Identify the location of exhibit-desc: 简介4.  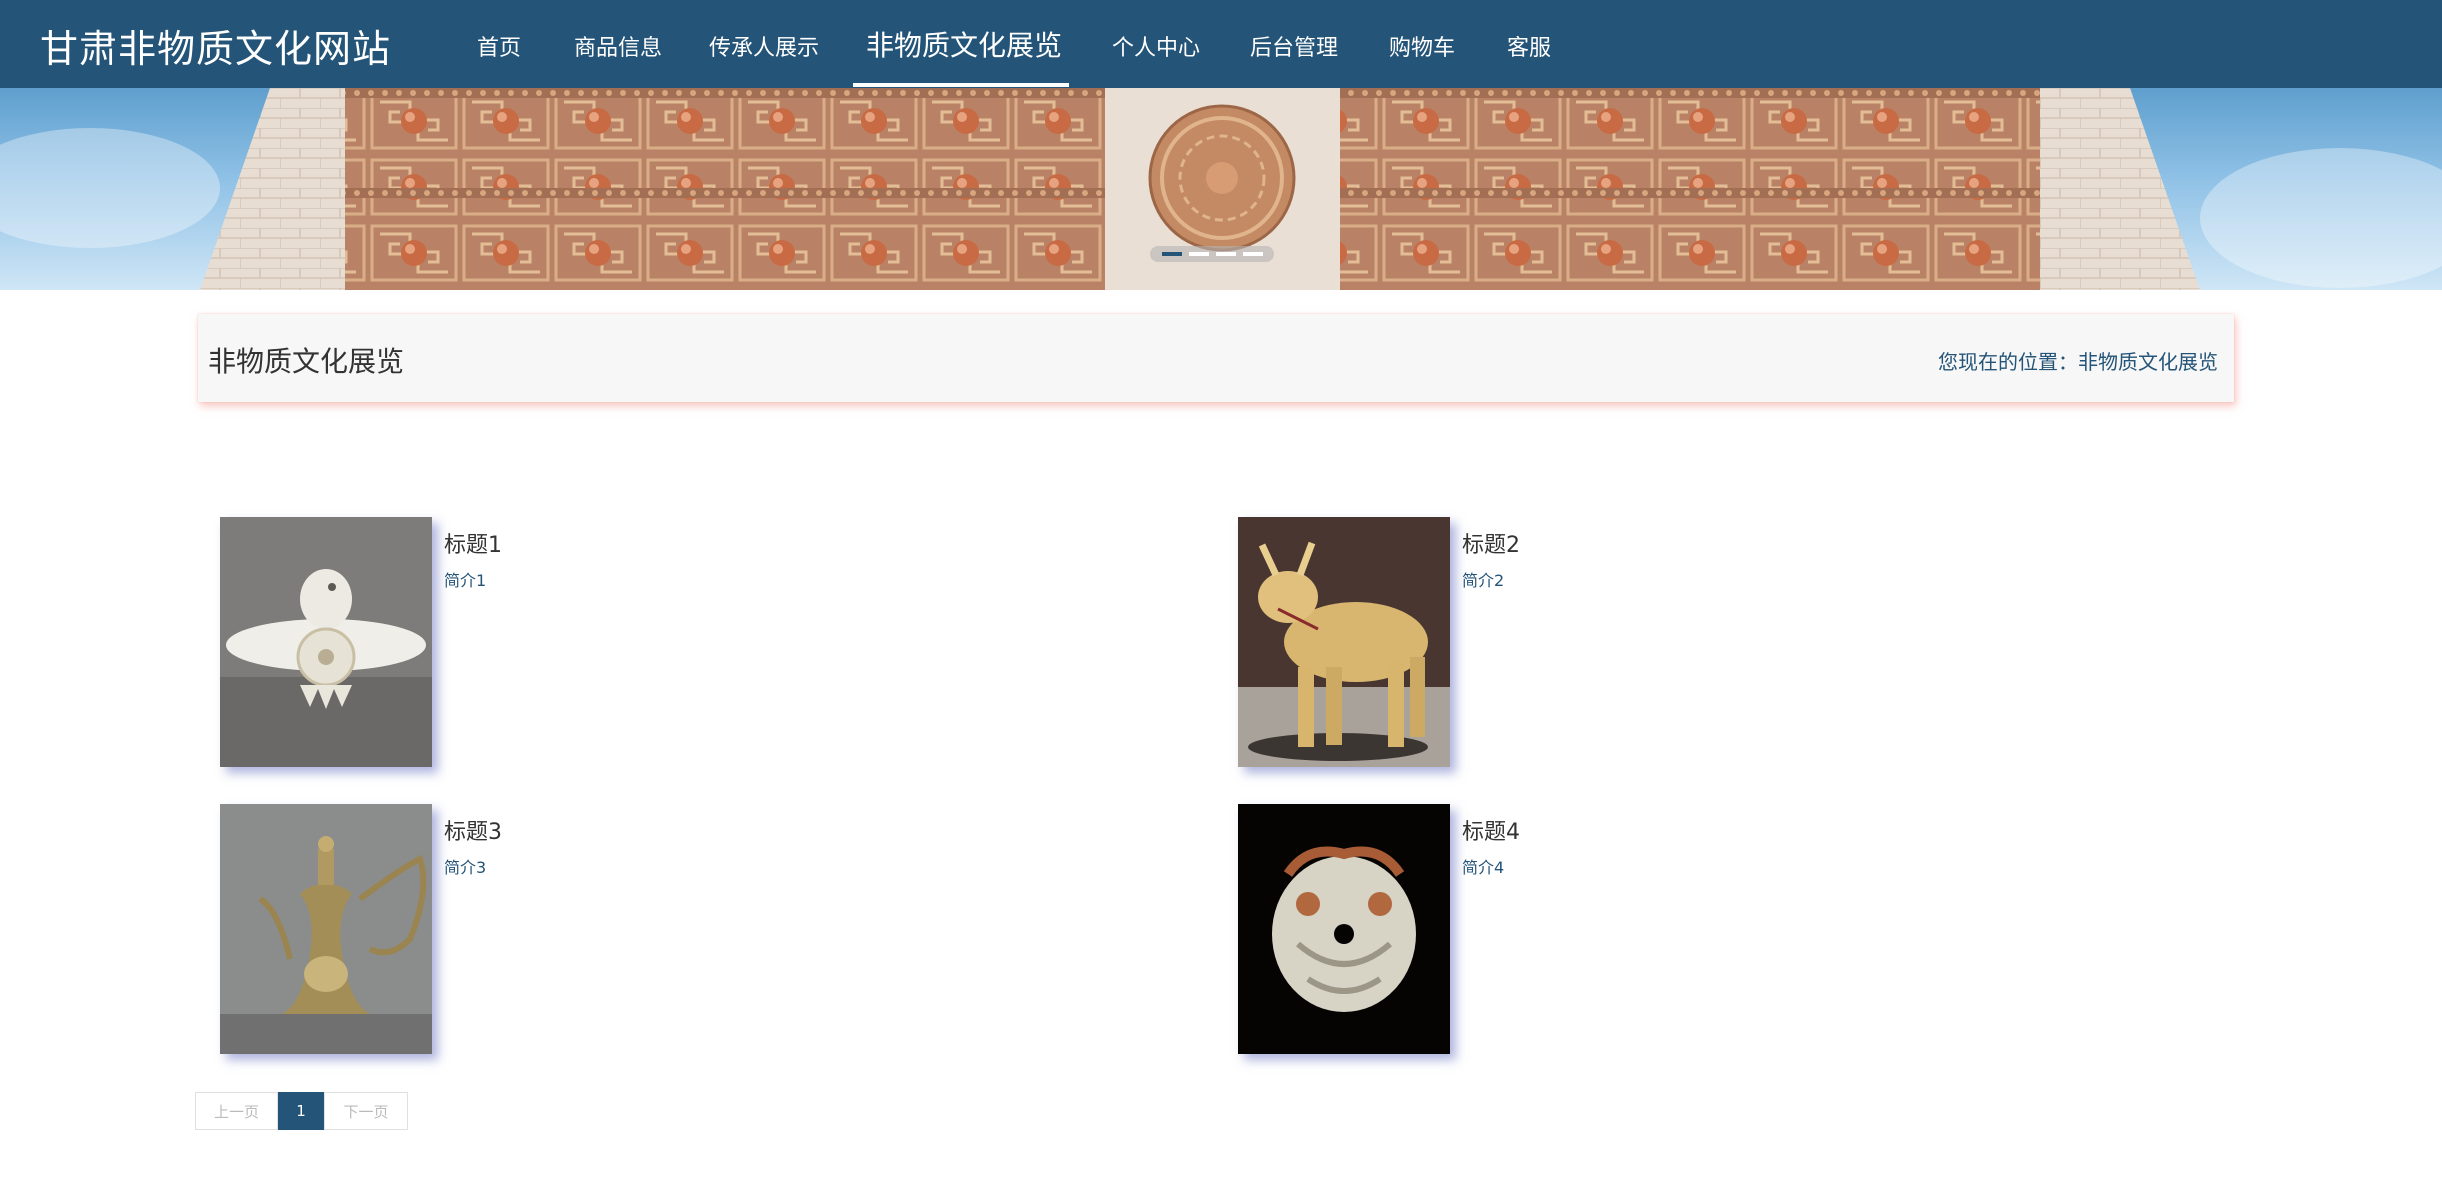
(1483, 866).